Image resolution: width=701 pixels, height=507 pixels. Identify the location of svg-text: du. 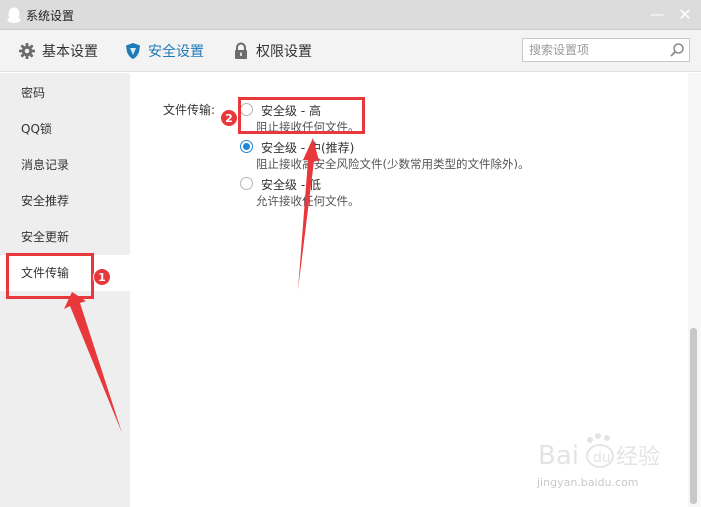
(602, 458).